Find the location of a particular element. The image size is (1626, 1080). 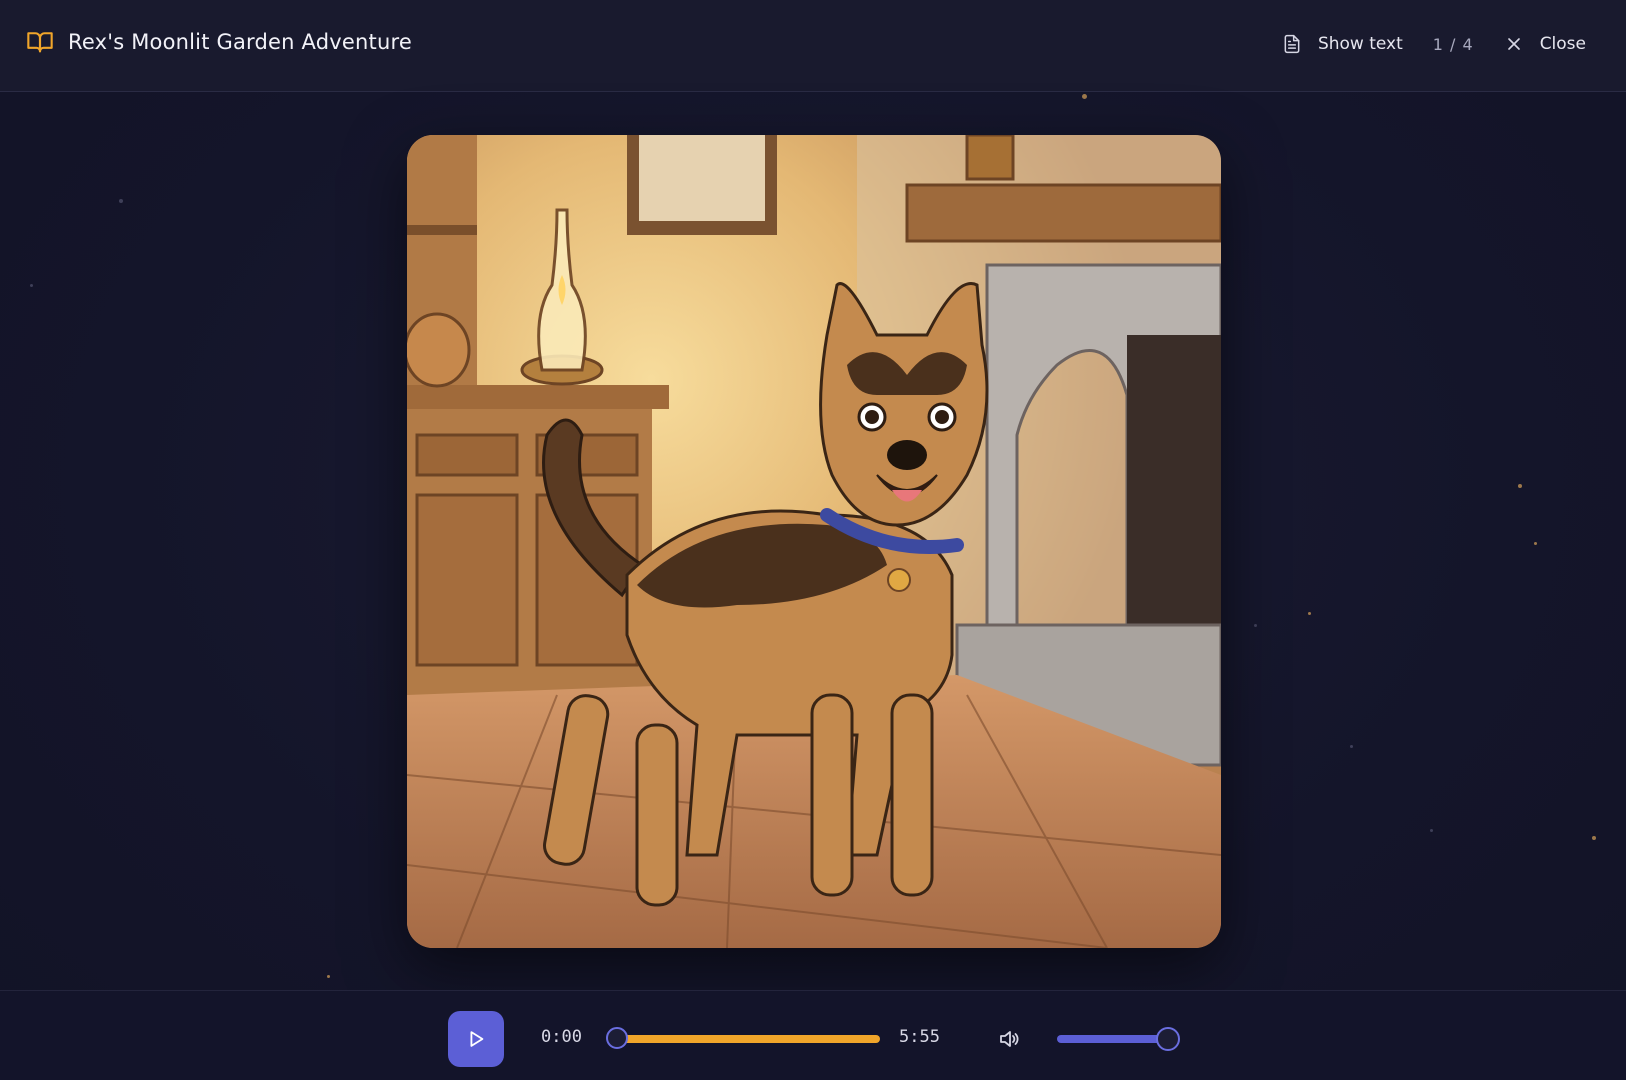

close-button: Close is located at coordinates (1545, 44).